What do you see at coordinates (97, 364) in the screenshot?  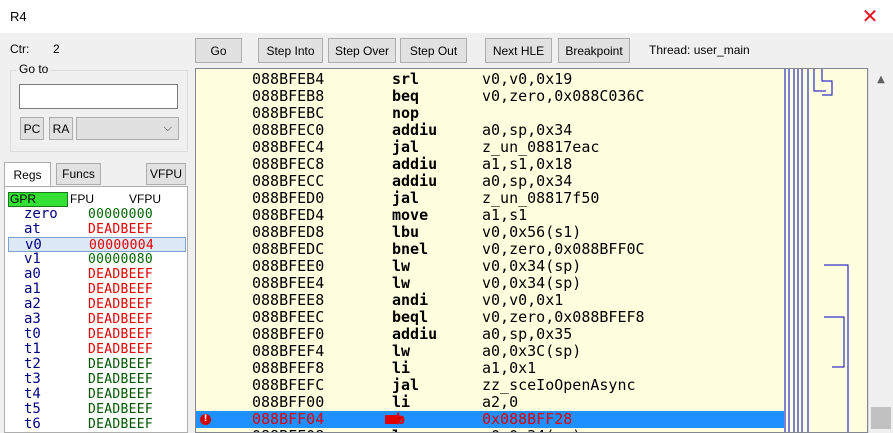 I see `register-row-t2: t2 DEADBEEF` at bounding box center [97, 364].